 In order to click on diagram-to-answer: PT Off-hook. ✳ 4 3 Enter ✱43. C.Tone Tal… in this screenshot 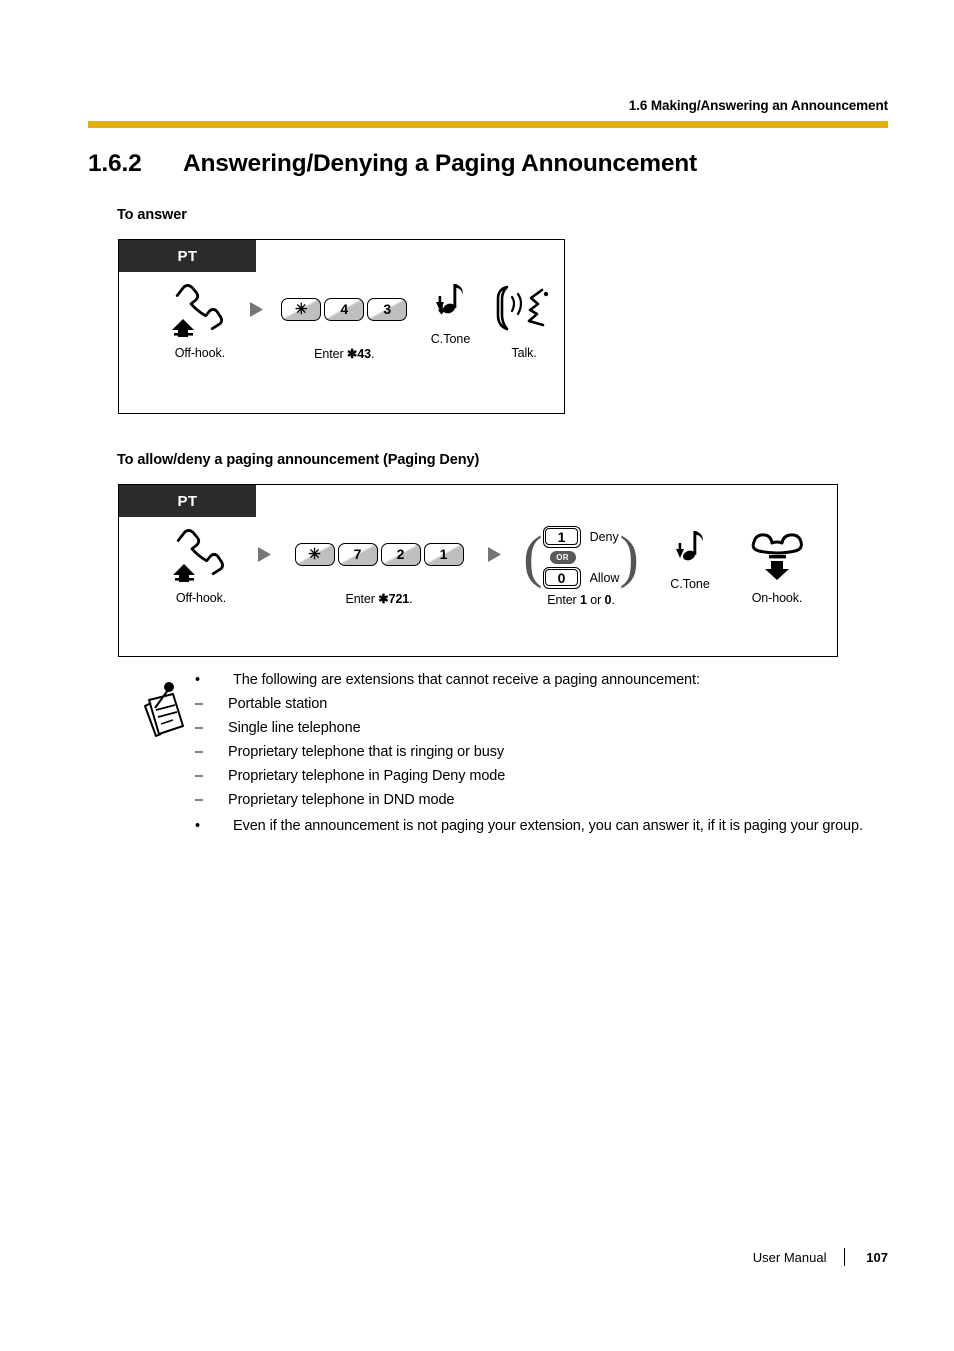, I will do `click(341, 326)`.